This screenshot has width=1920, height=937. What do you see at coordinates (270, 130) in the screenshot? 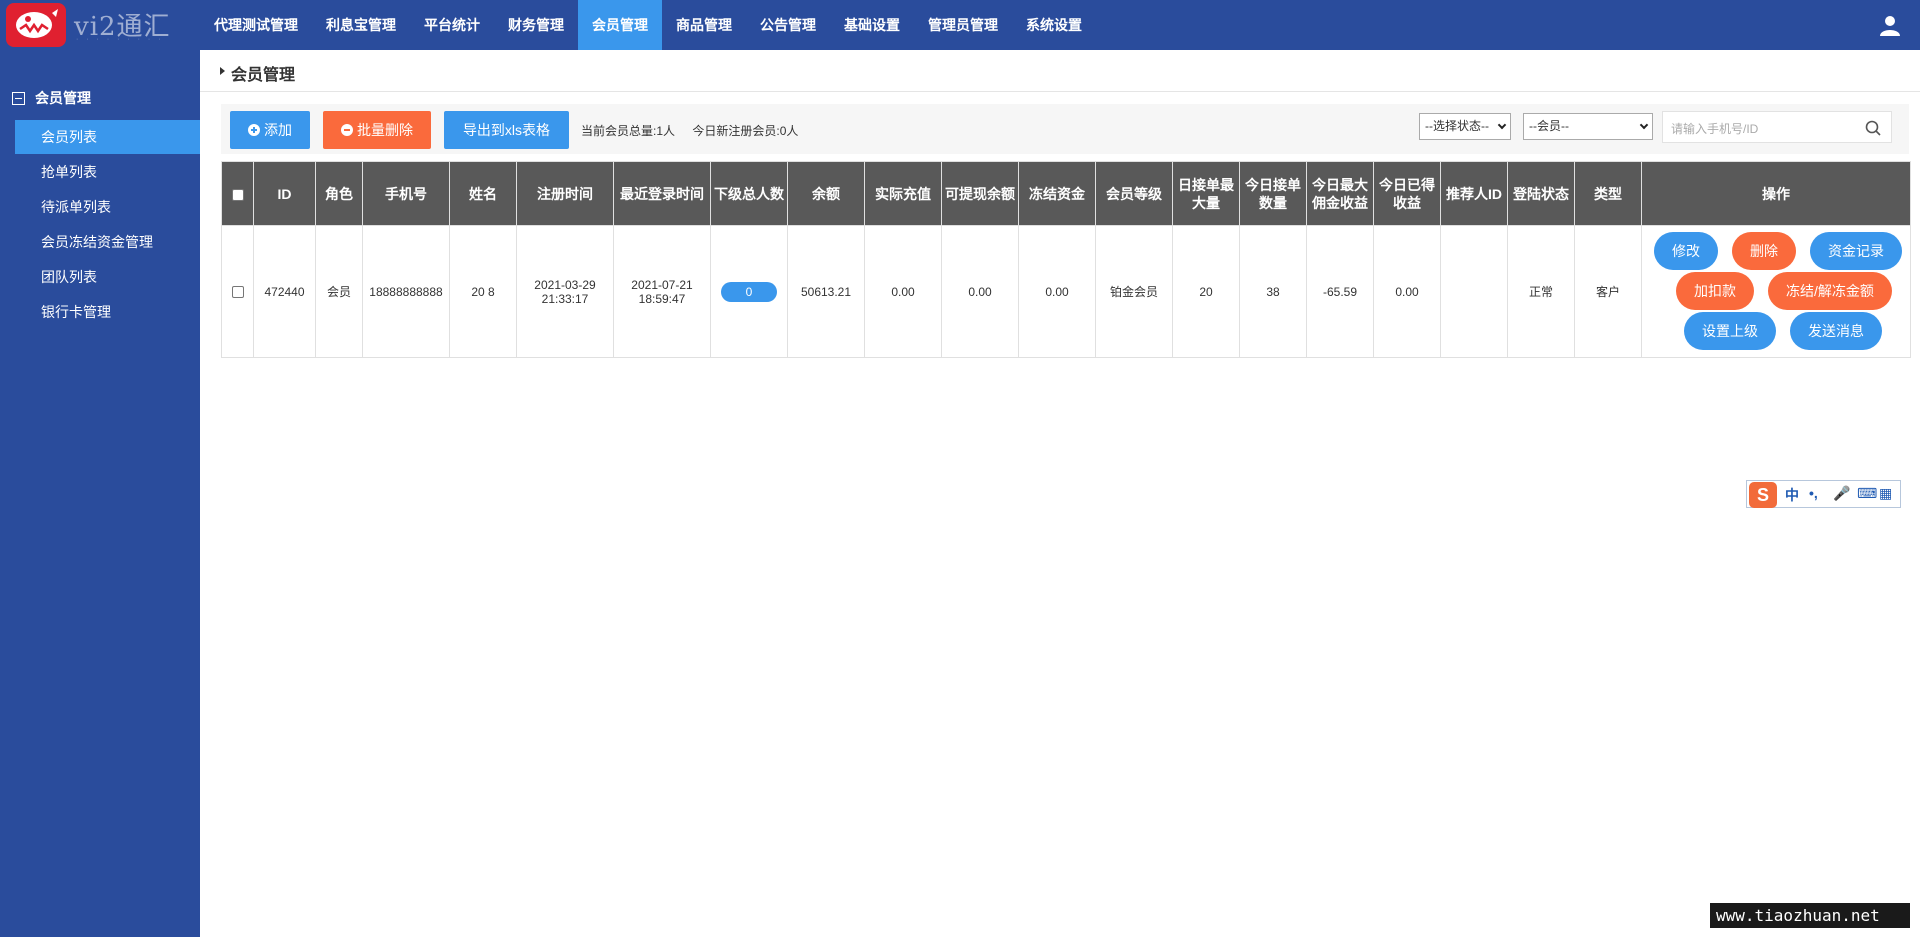
I see `add-button: 添加` at bounding box center [270, 130].